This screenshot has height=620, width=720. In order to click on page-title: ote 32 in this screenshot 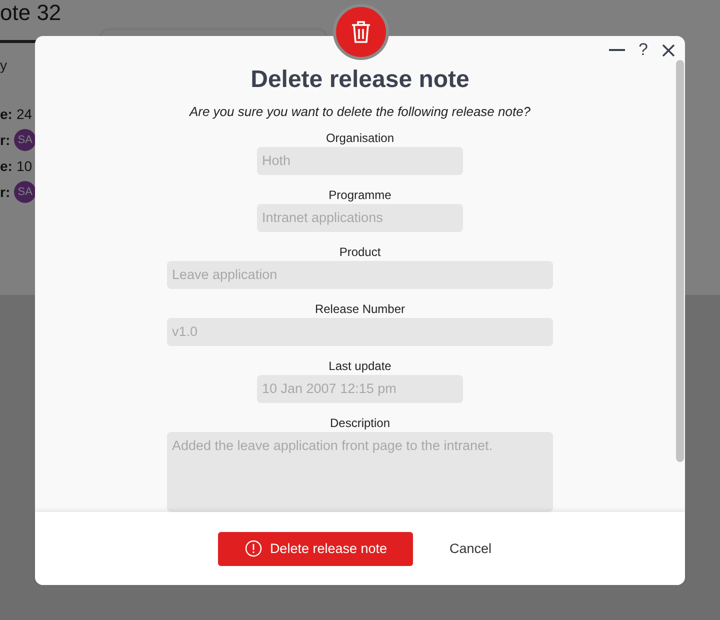, I will do `click(31, 13)`.